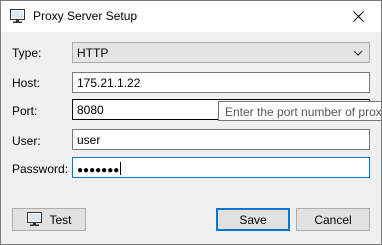 This screenshot has width=382, height=245. Describe the element at coordinates (60, 219) in the screenshot. I see `test-button-label: Test` at that location.